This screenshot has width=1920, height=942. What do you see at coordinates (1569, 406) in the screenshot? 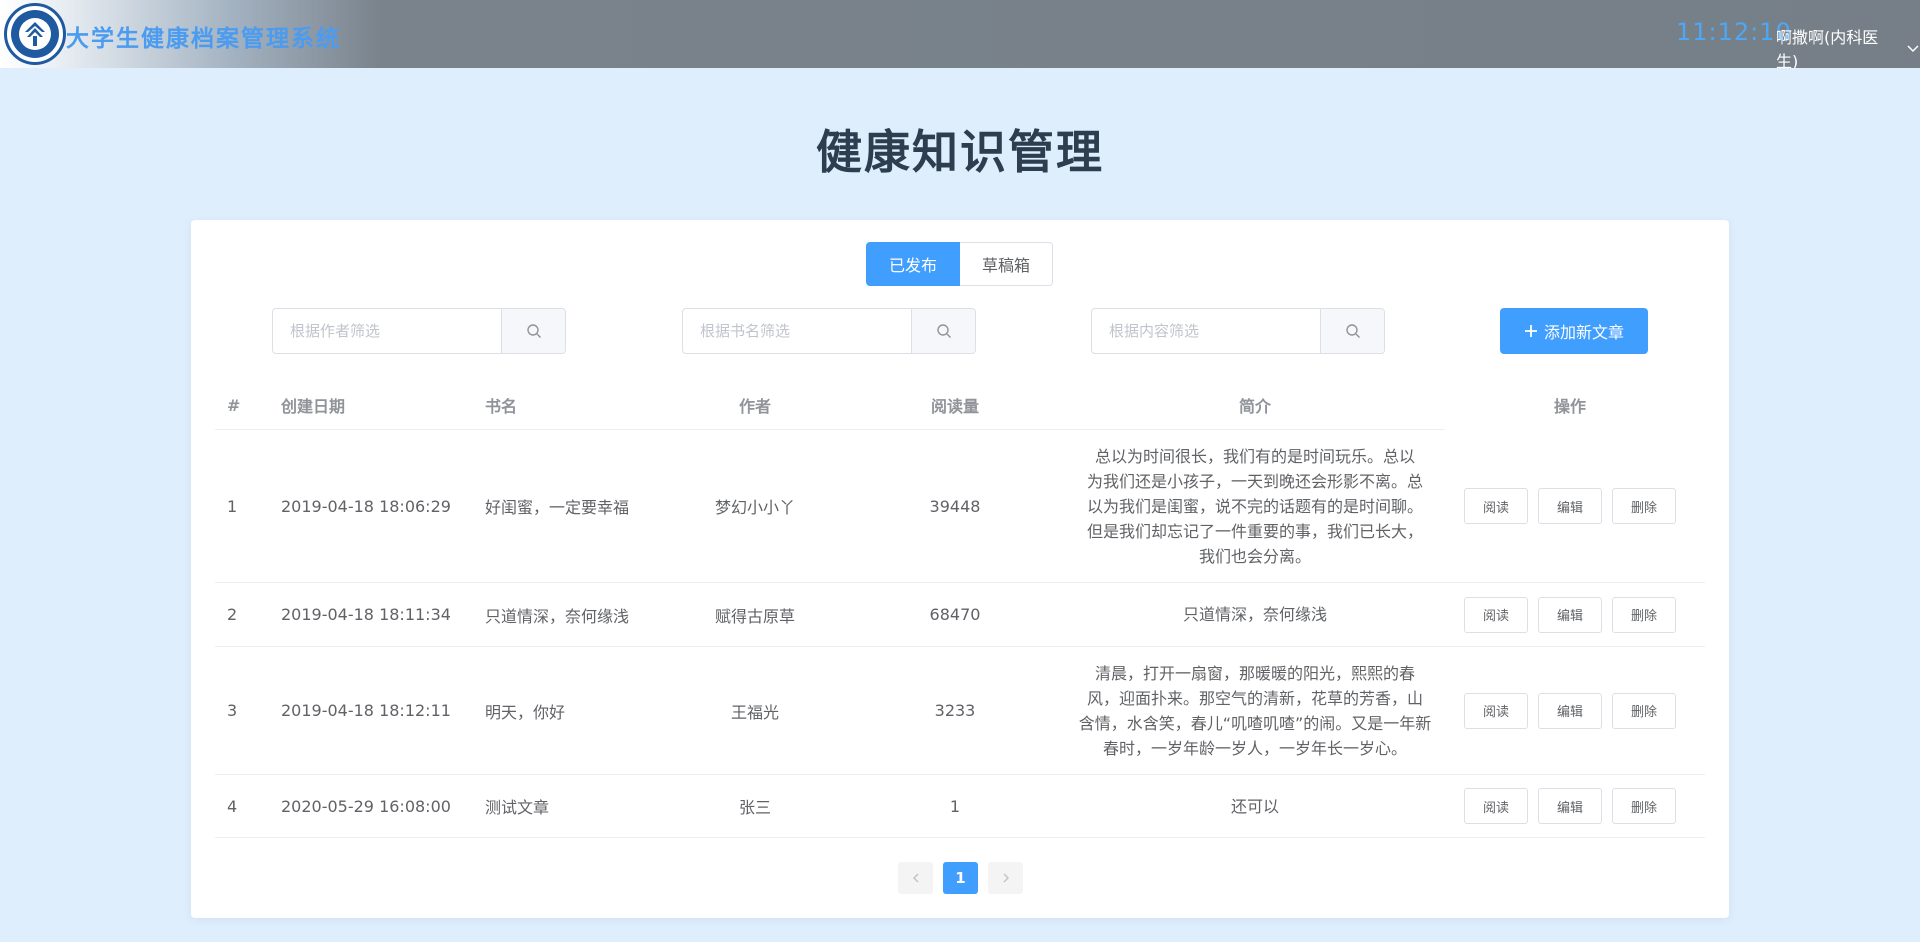
I see `col-ops: 操作` at bounding box center [1569, 406].